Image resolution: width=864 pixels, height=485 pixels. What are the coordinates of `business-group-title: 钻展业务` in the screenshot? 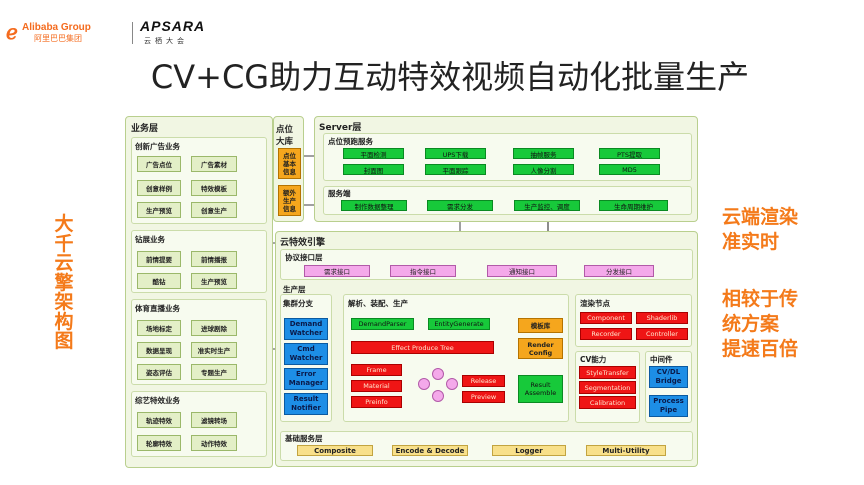 It's located at (150, 239).